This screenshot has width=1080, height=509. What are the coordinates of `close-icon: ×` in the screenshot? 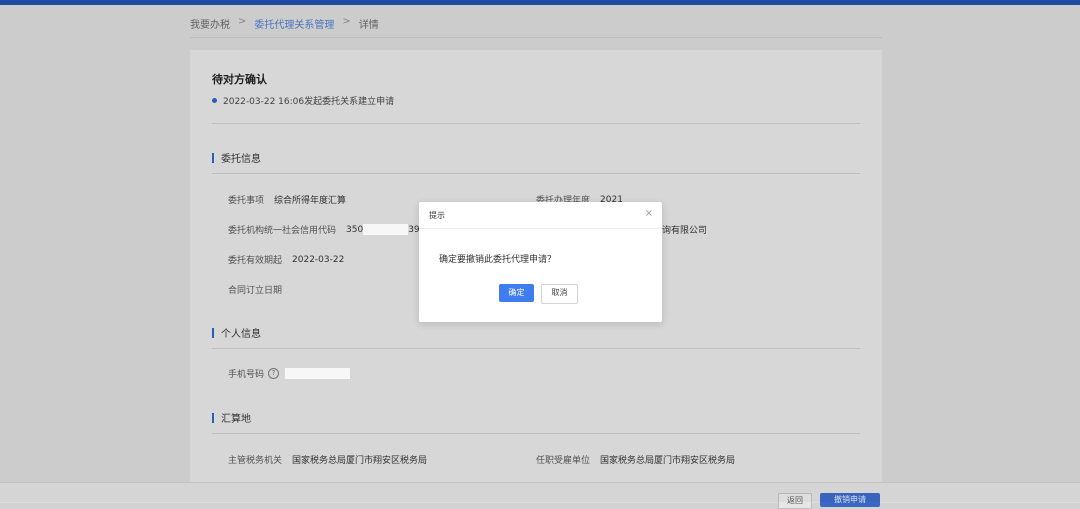 It's located at (649, 214).